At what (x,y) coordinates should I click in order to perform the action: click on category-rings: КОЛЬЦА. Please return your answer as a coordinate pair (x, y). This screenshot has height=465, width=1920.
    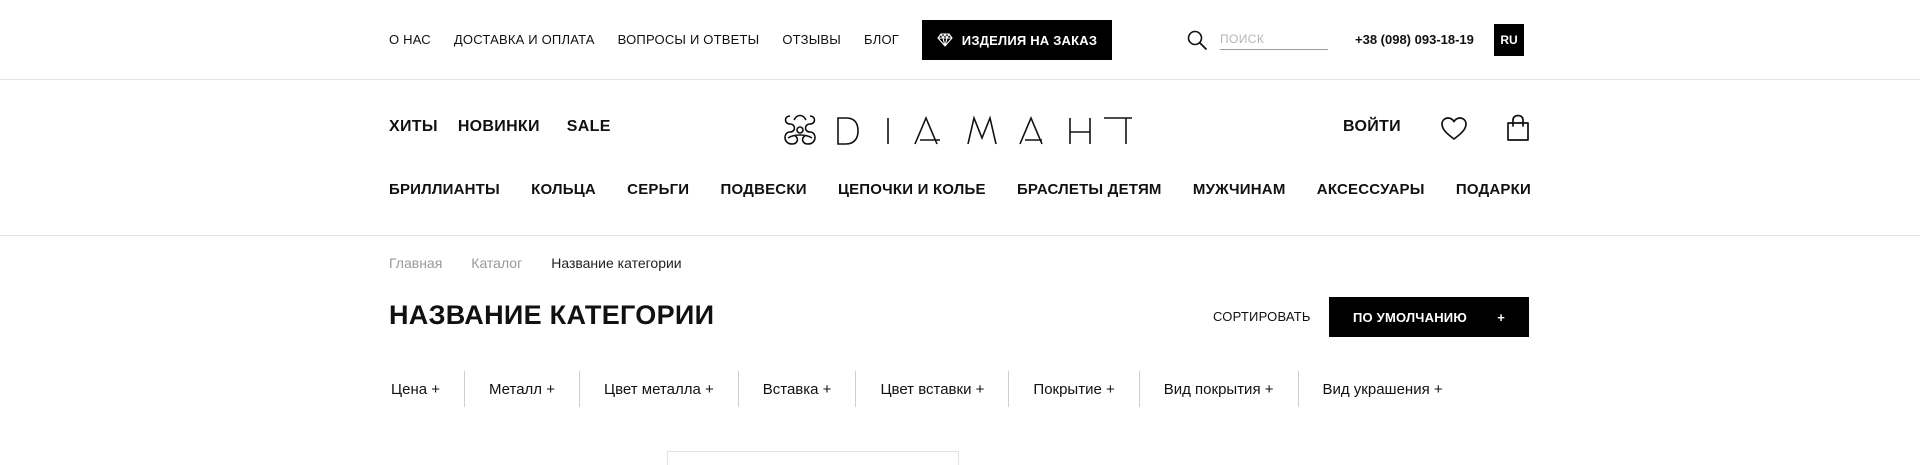
    Looking at the image, I should click on (563, 189).